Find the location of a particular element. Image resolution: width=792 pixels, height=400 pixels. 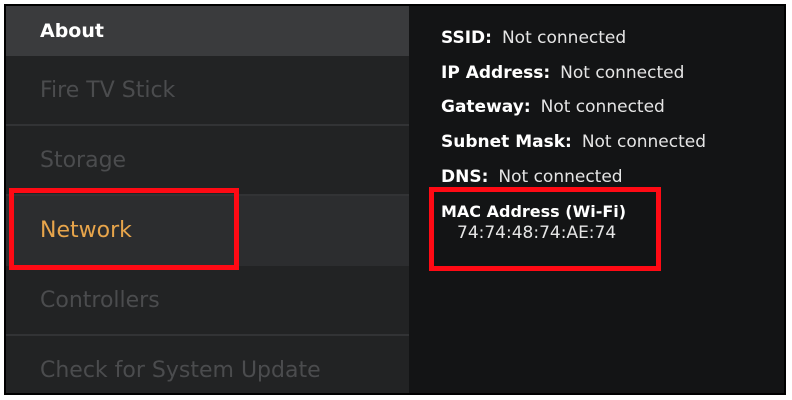

gateway-label: Gateway: is located at coordinates (486, 107).